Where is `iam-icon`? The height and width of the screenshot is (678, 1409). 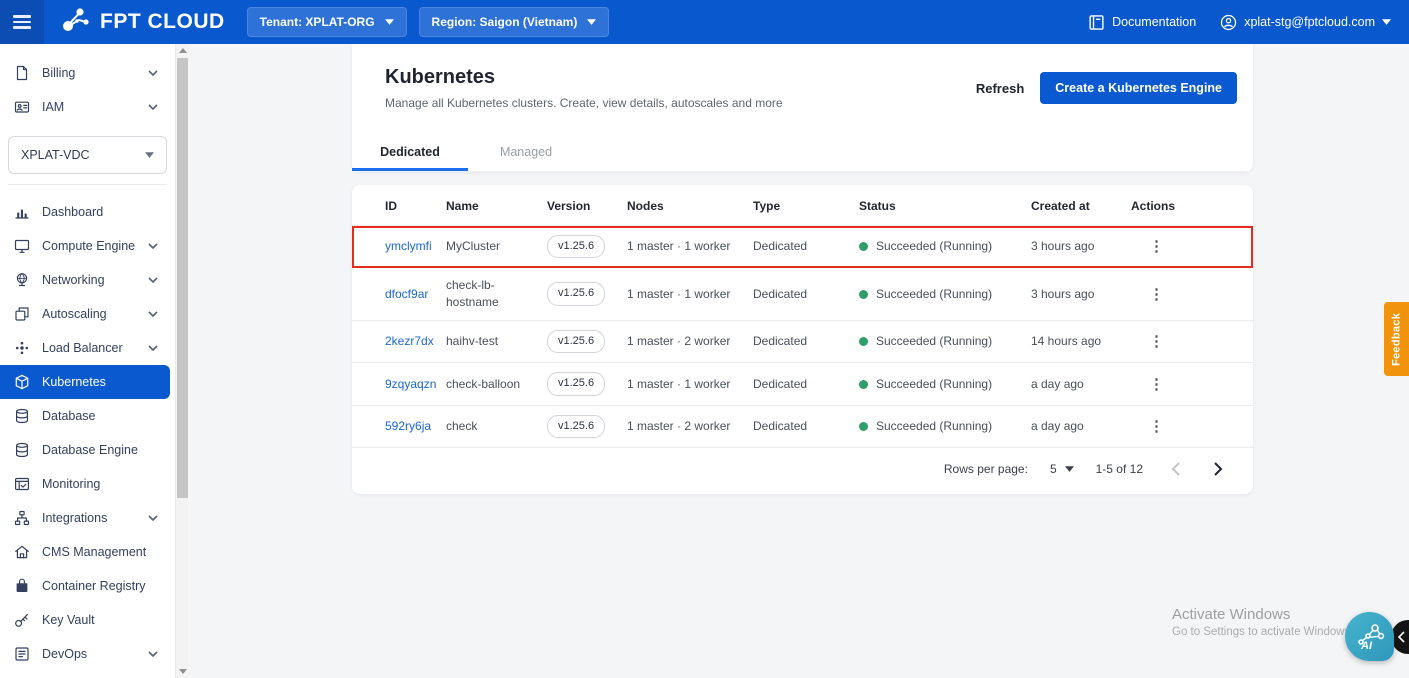 iam-icon is located at coordinates (22, 107).